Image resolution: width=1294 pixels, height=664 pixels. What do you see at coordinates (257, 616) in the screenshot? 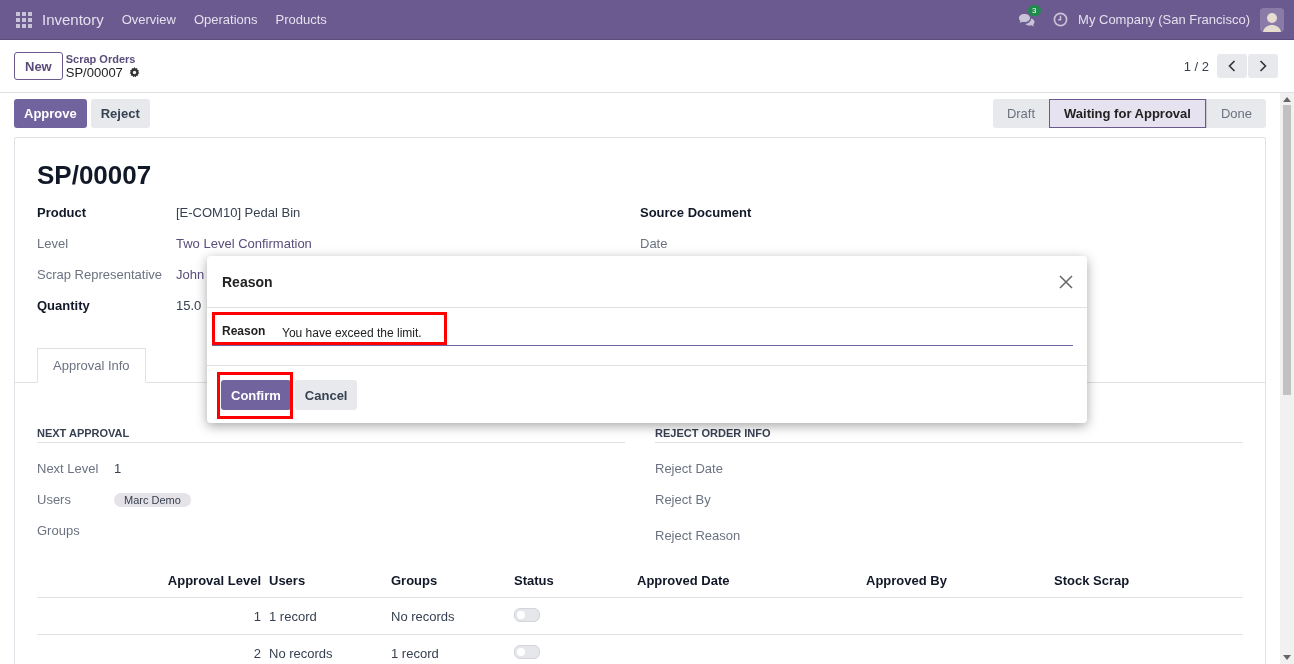
I see `table-cell-text: 1` at bounding box center [257, 616].